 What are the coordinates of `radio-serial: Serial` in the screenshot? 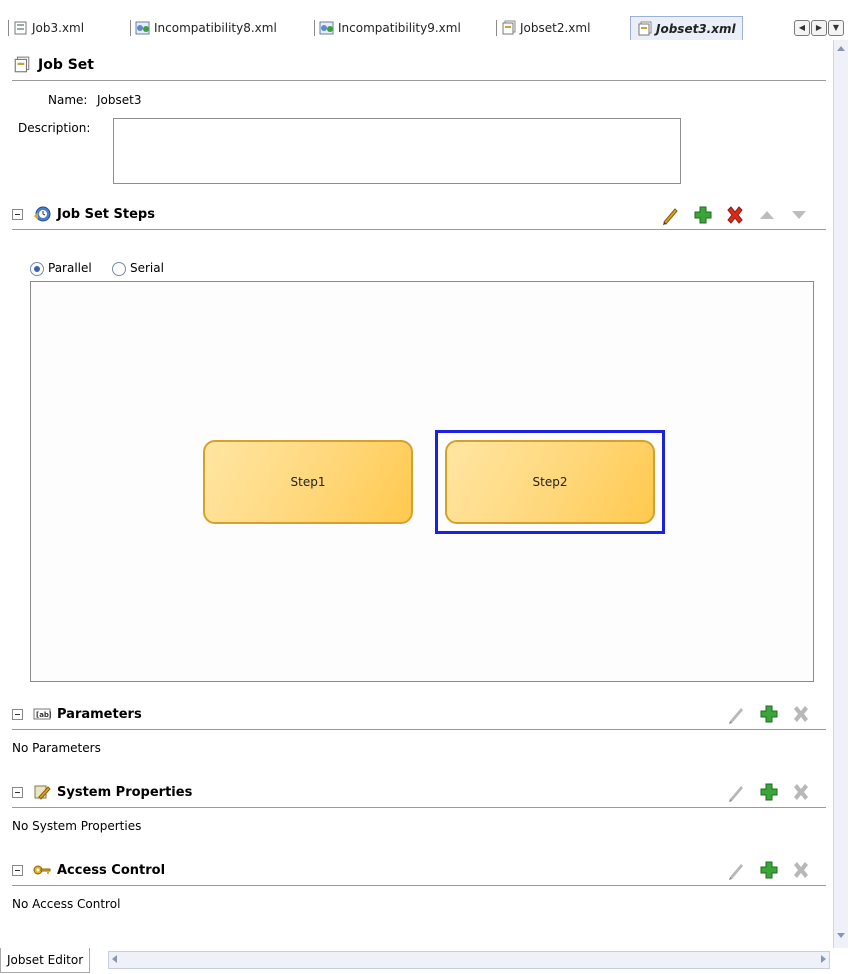 It's located at (138, 268).